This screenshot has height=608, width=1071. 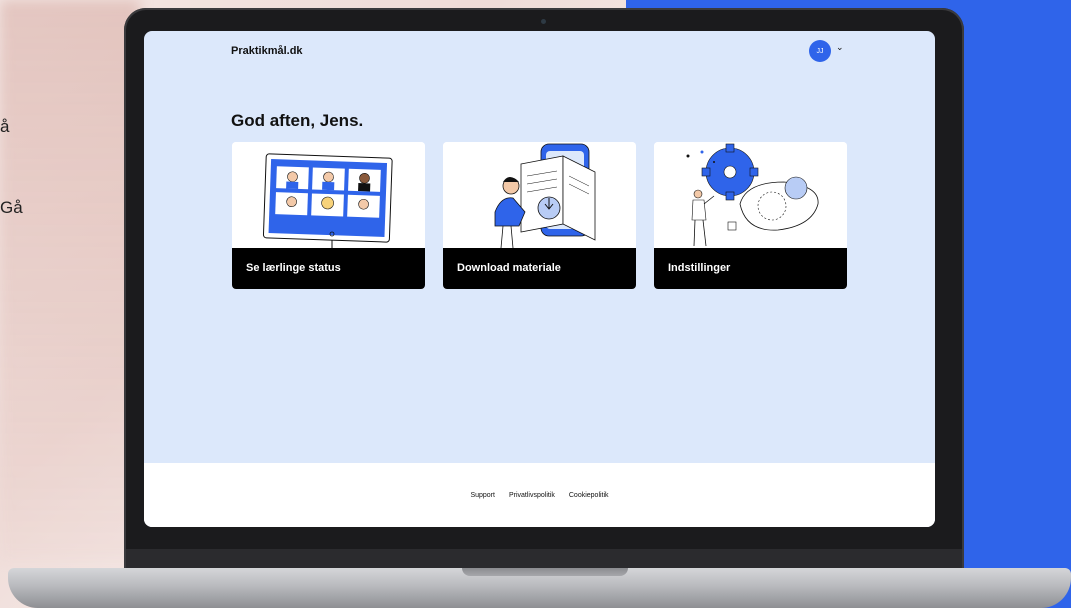 I want to click on camera-icon, so click(x=543, y=21).